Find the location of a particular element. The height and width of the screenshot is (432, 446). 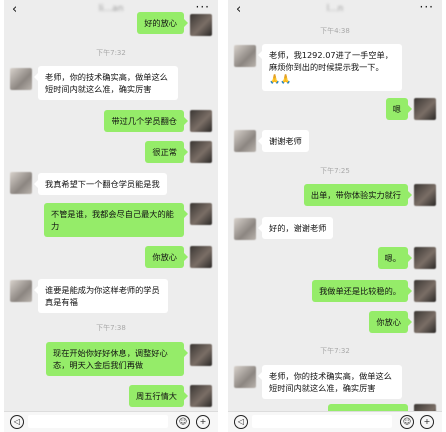

message-bubble: 周五行情大 is located at coordinates (158, 396).